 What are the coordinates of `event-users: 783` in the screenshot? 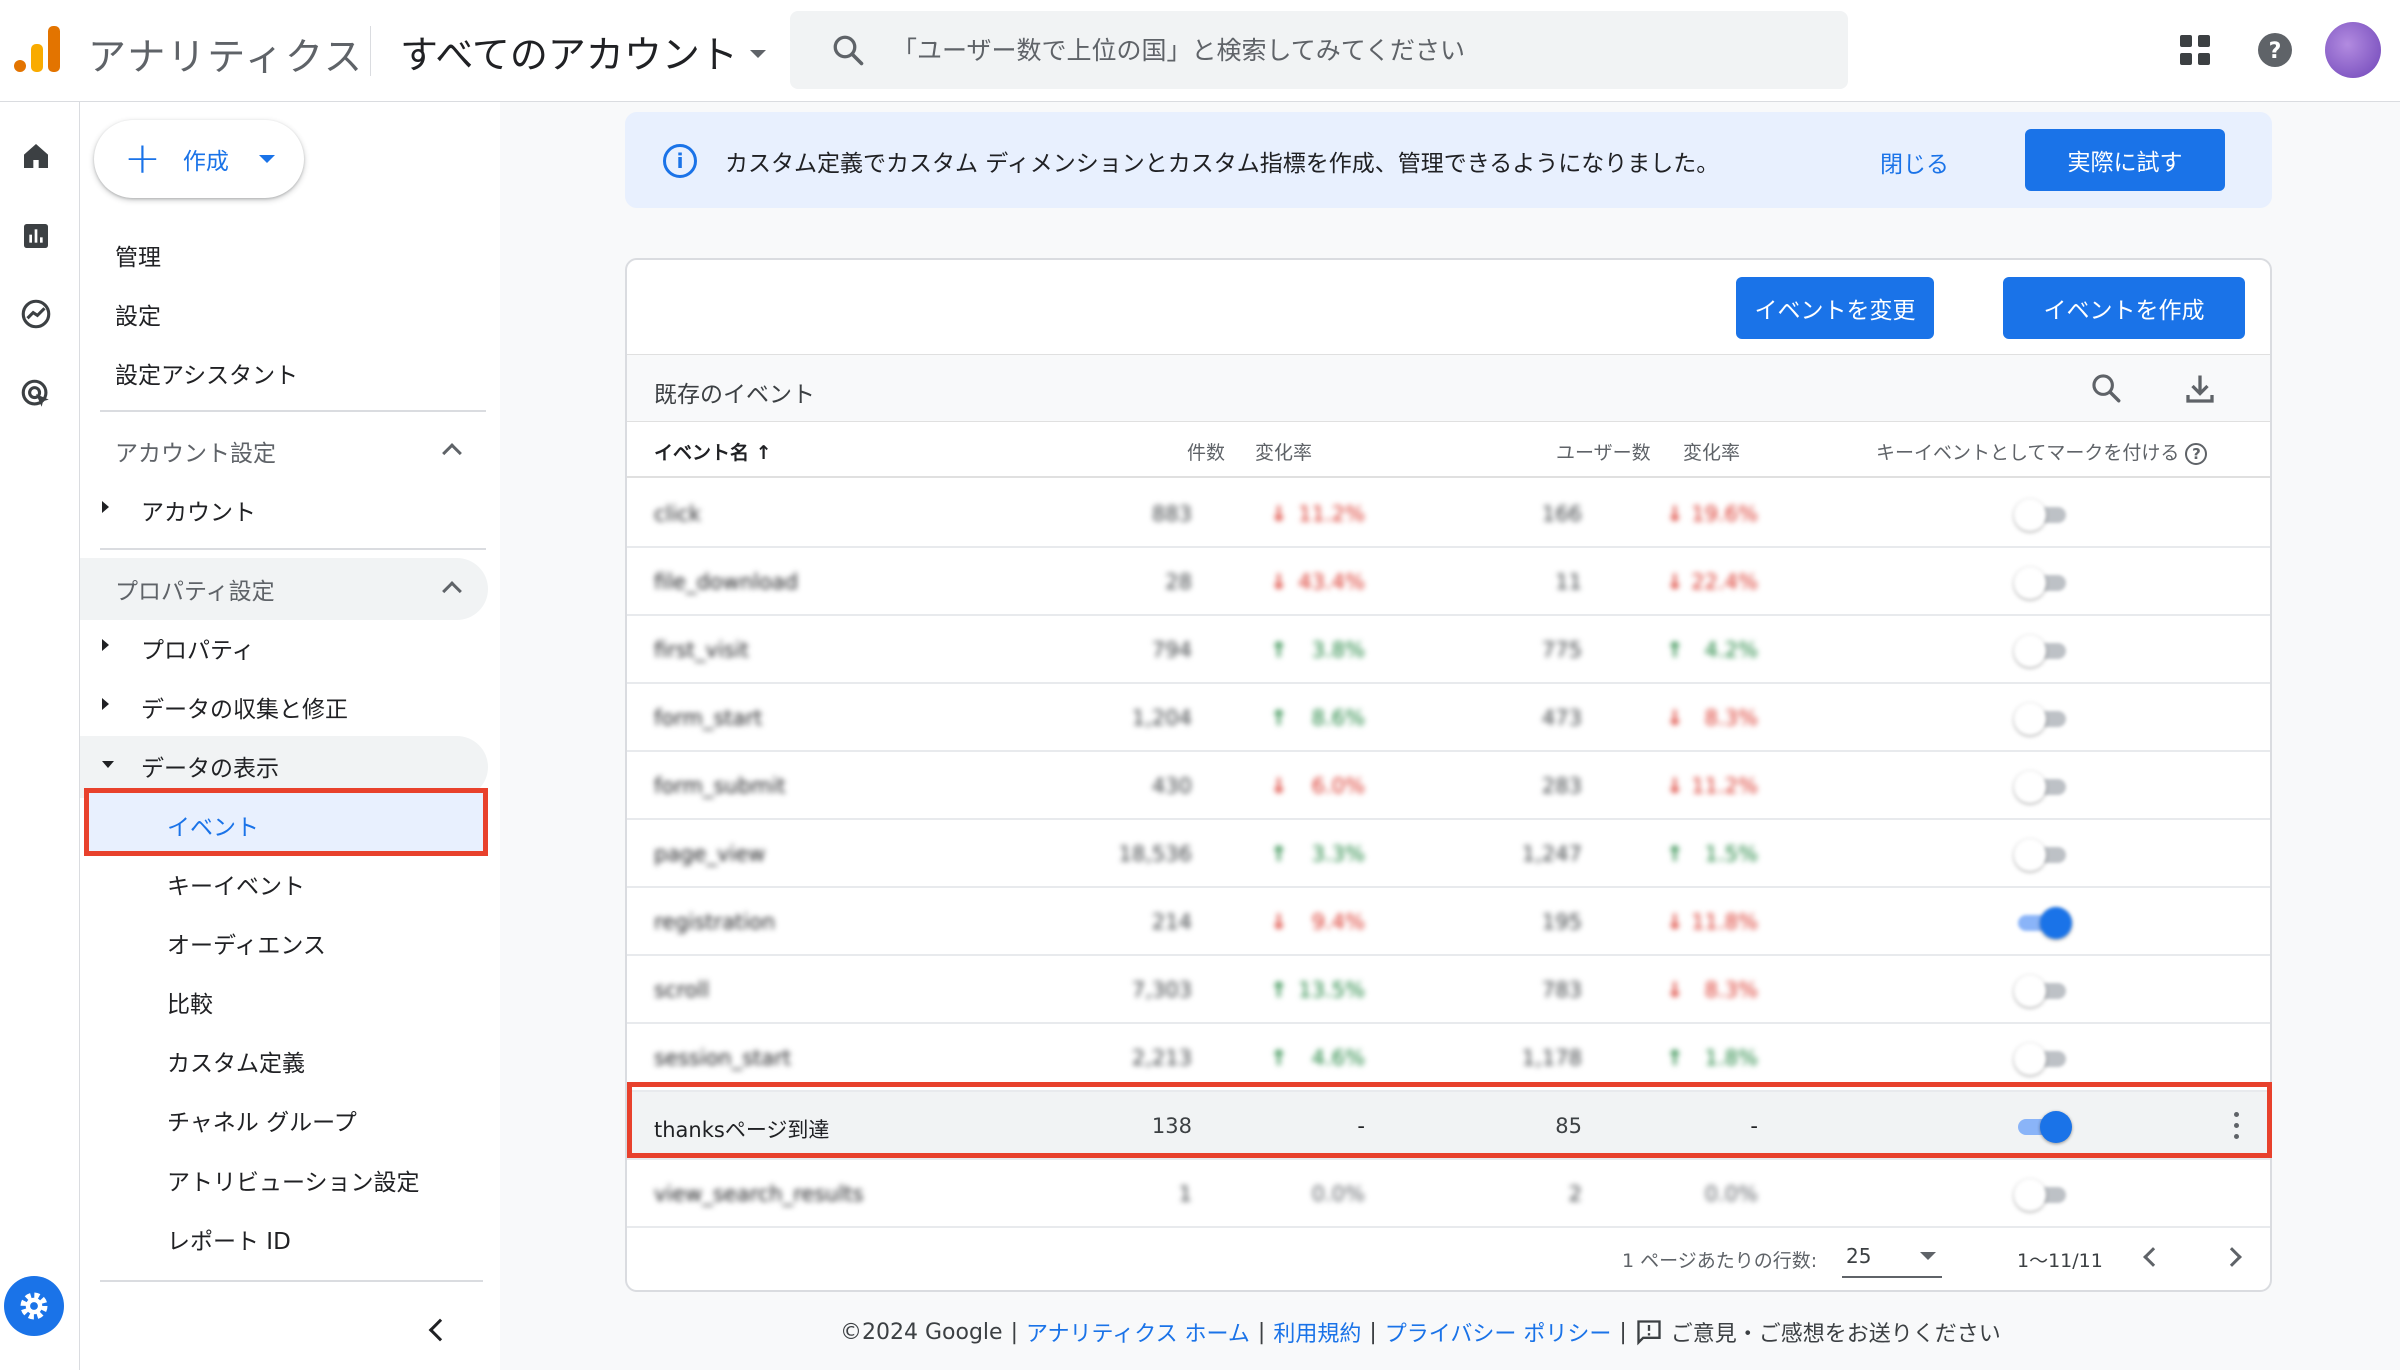 It's located at (1561, 990).